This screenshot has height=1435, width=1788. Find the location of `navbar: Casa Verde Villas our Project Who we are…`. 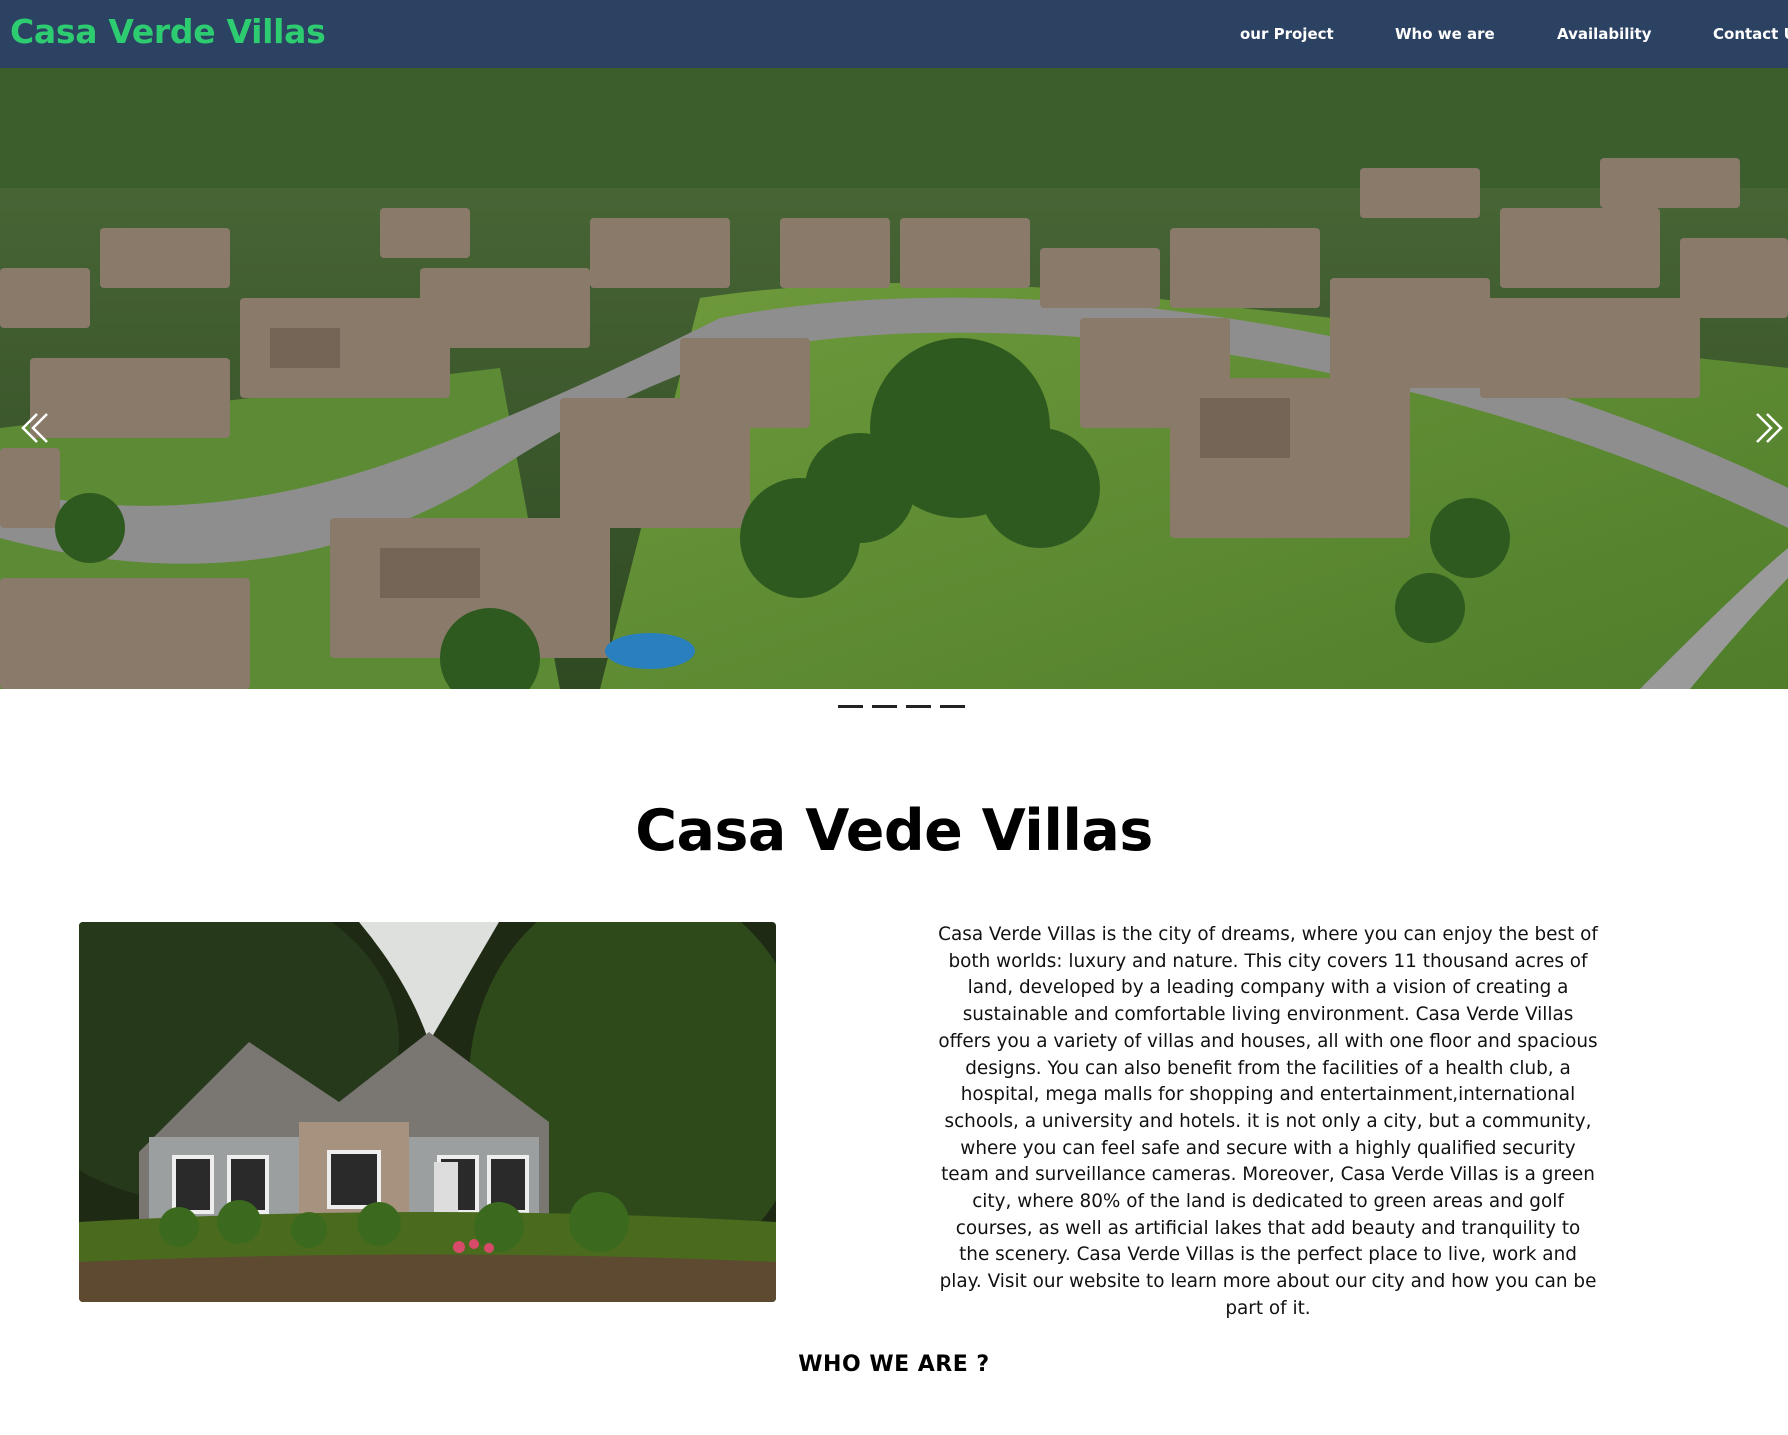

navbar: Casa Verde Villas our Project Who we are… is located at coordinates (894, 34).